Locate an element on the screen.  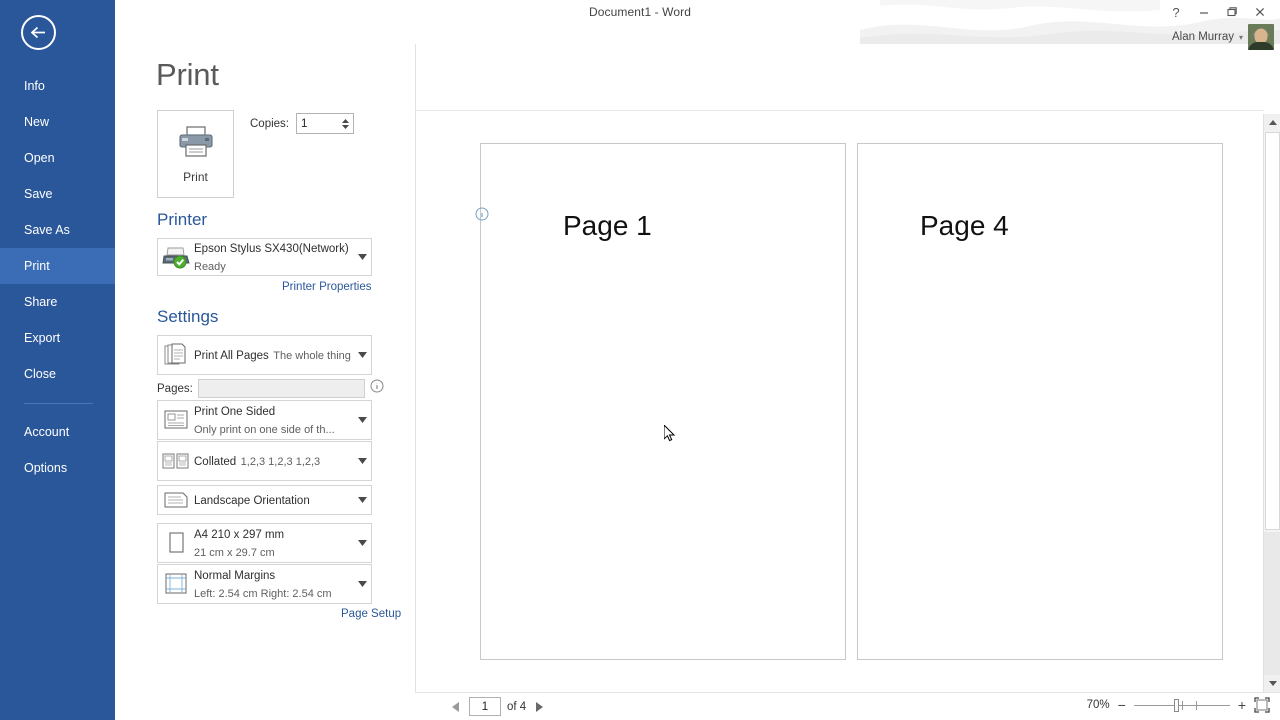
setting-collation: Collated 1,2,3 1,2,3 1,2,3 is located at coordinates (264, 461).